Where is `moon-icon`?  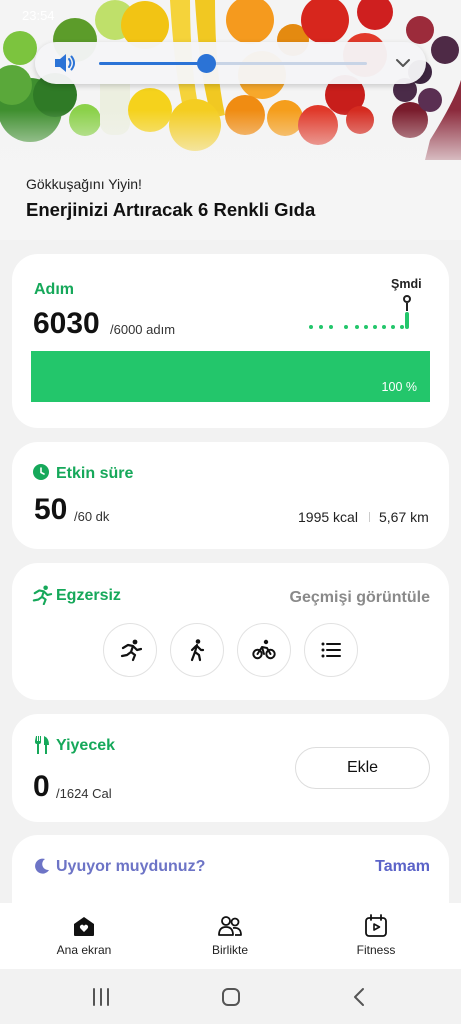 moon-icon is located at coordinates (42, 866).